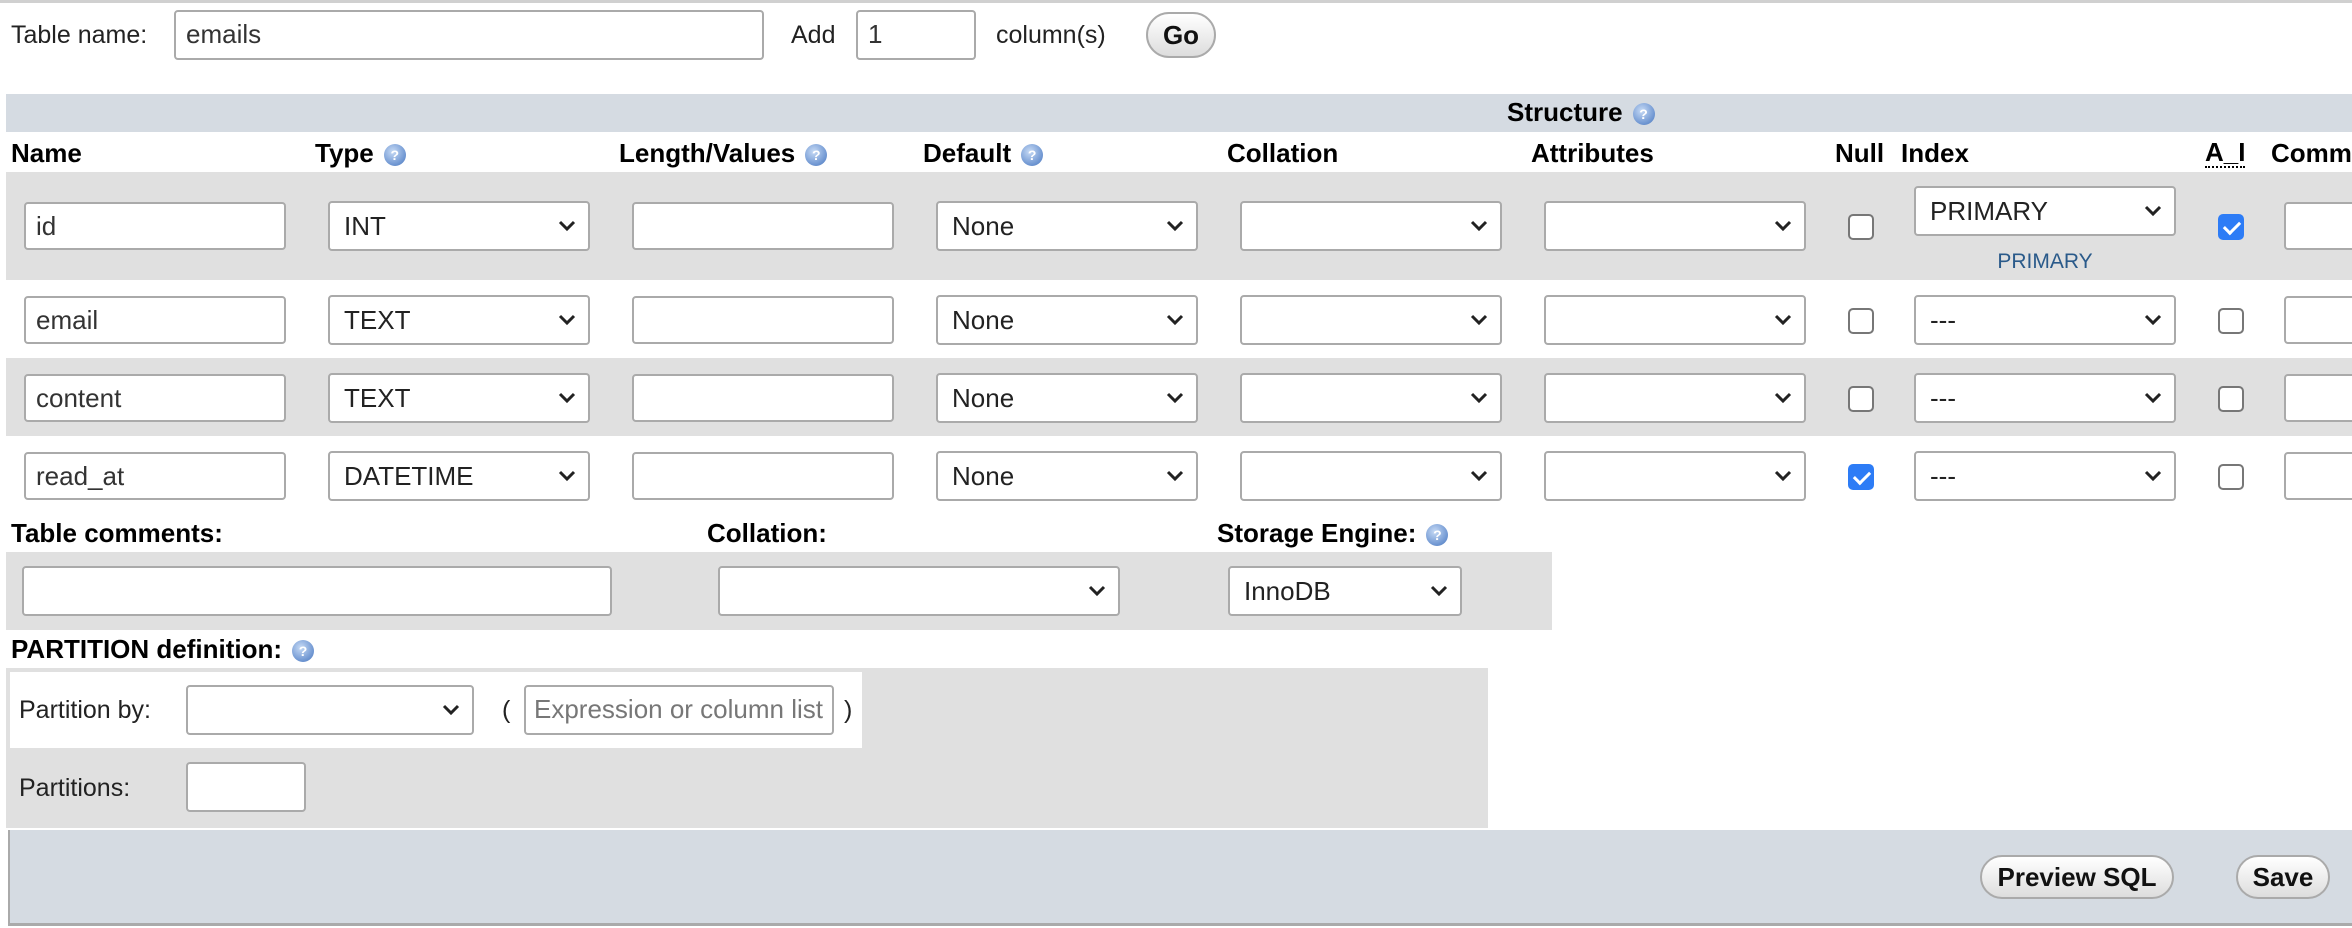  Describe the element at coordinates (155, 320) in the screenshot. I see `column-name-input: email` at that location.